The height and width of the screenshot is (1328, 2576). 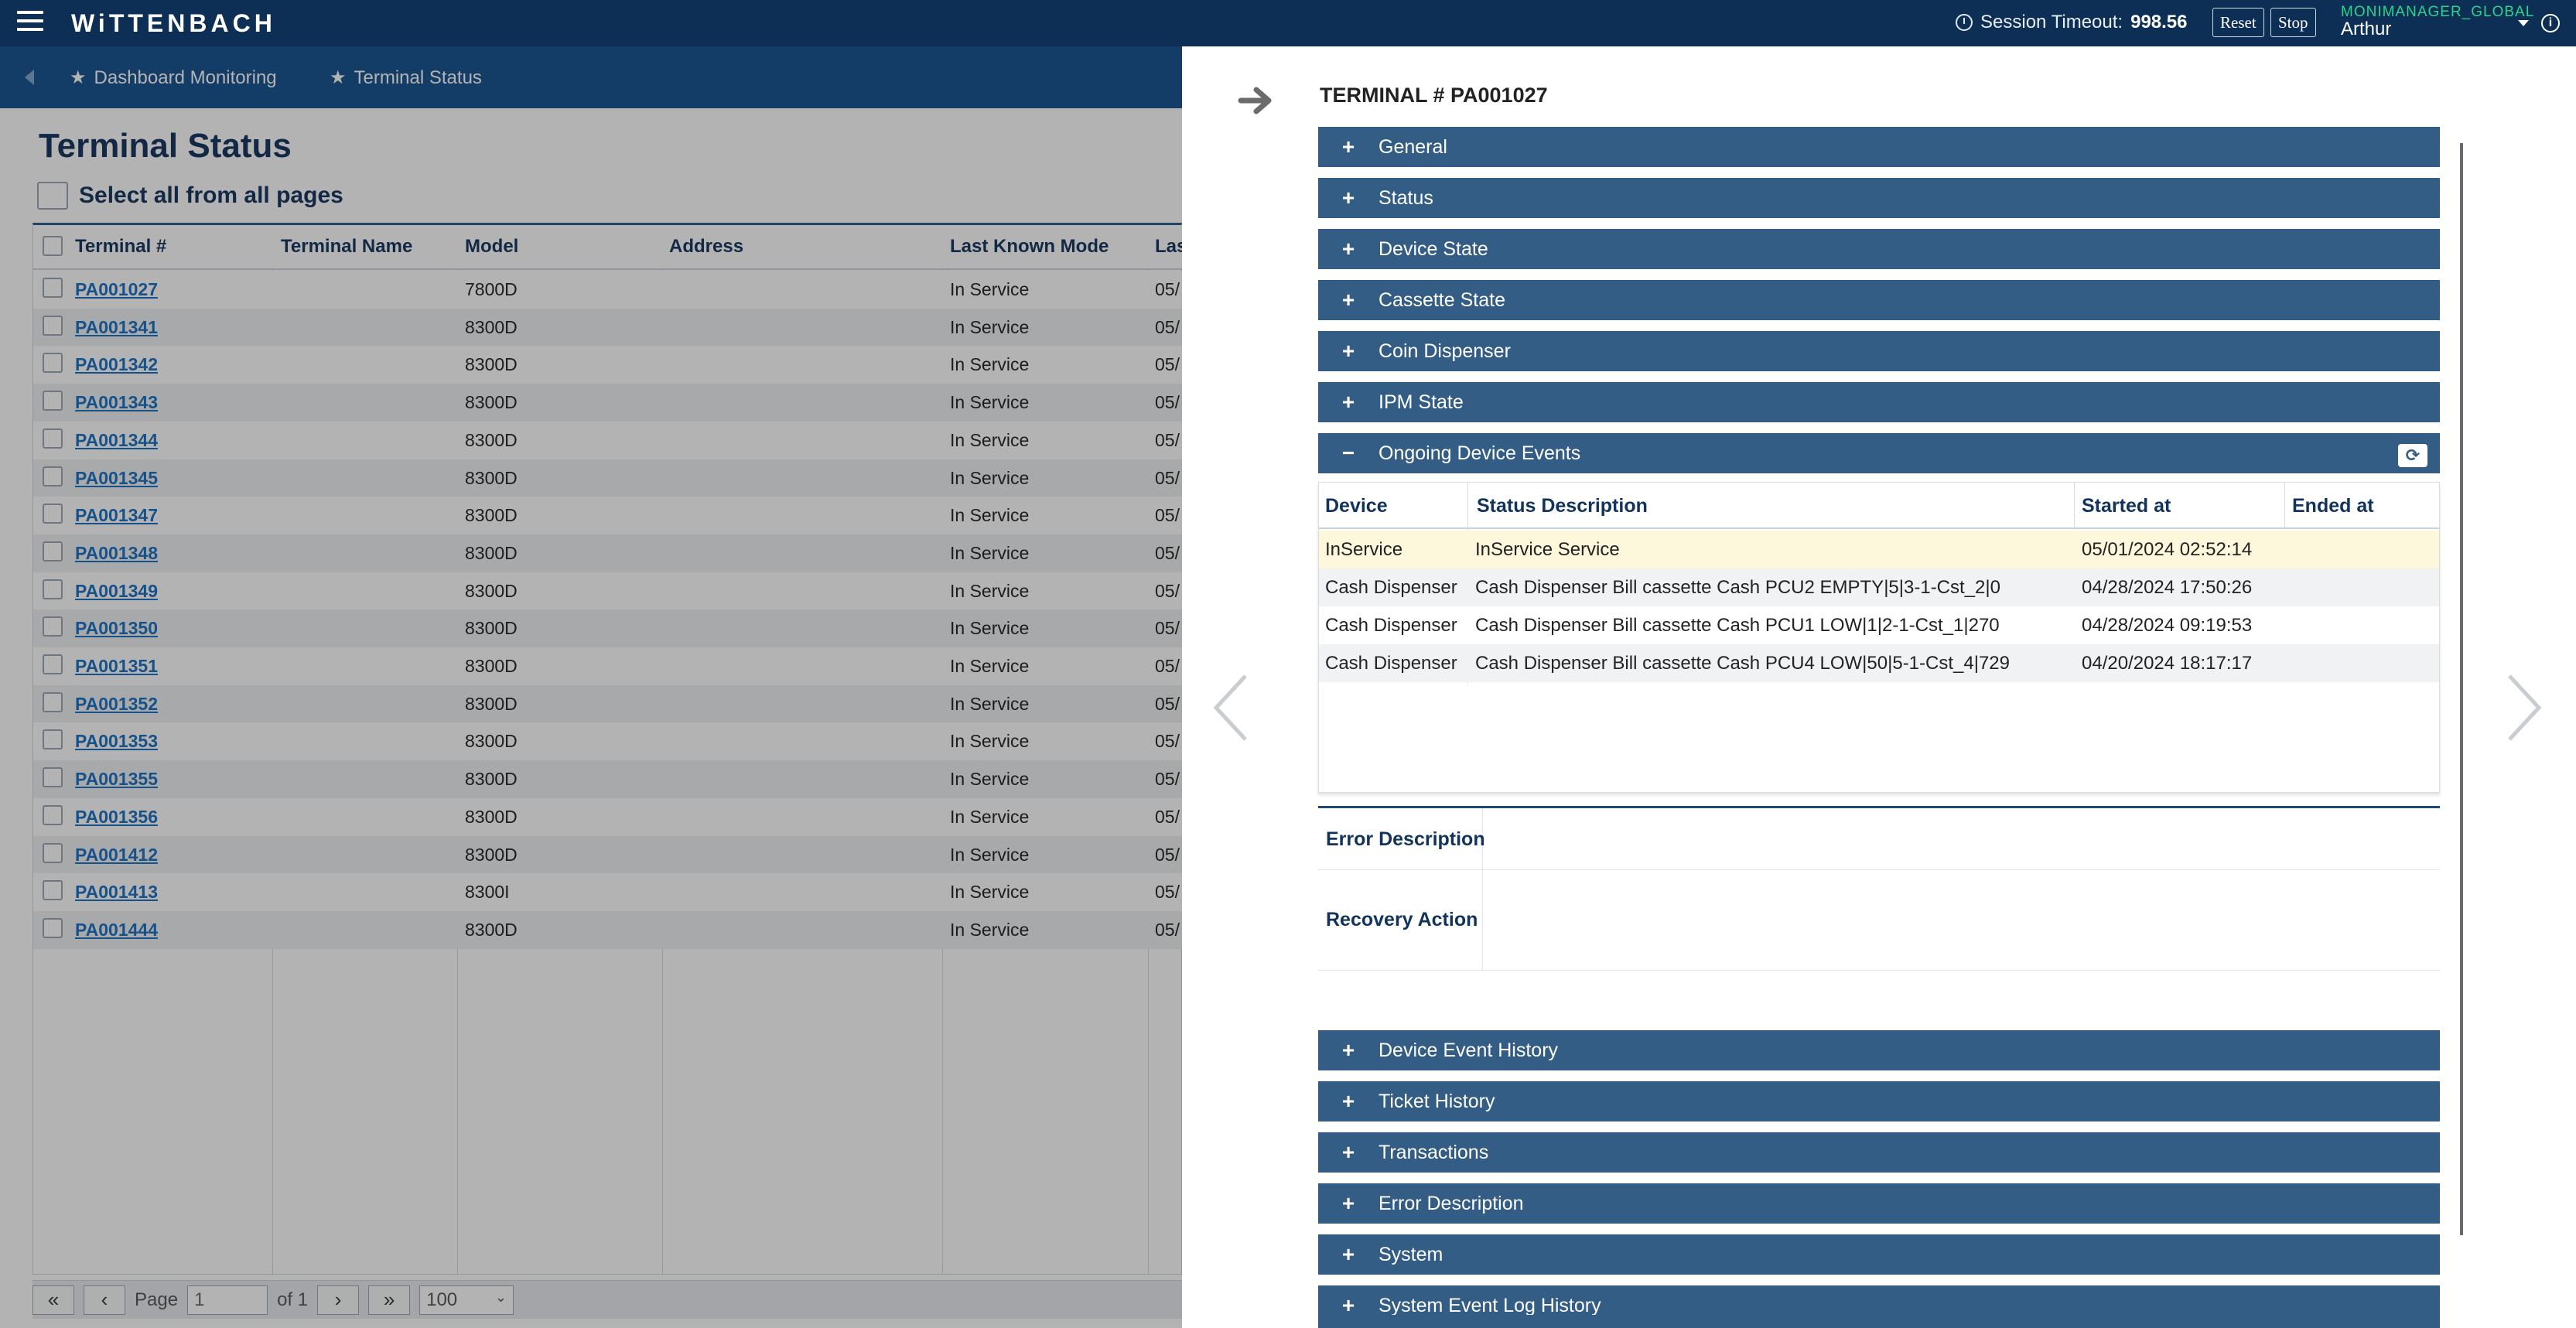 I want to click on column-header-address: Address, so click(x=706, y=247).